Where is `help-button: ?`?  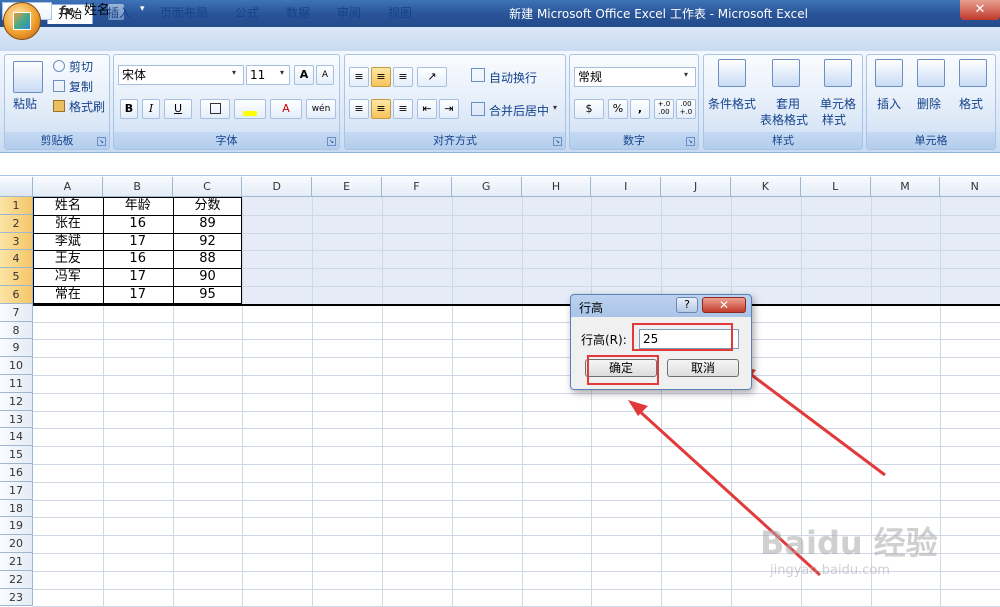 help-button: ? is located at coordinates (687, 305).